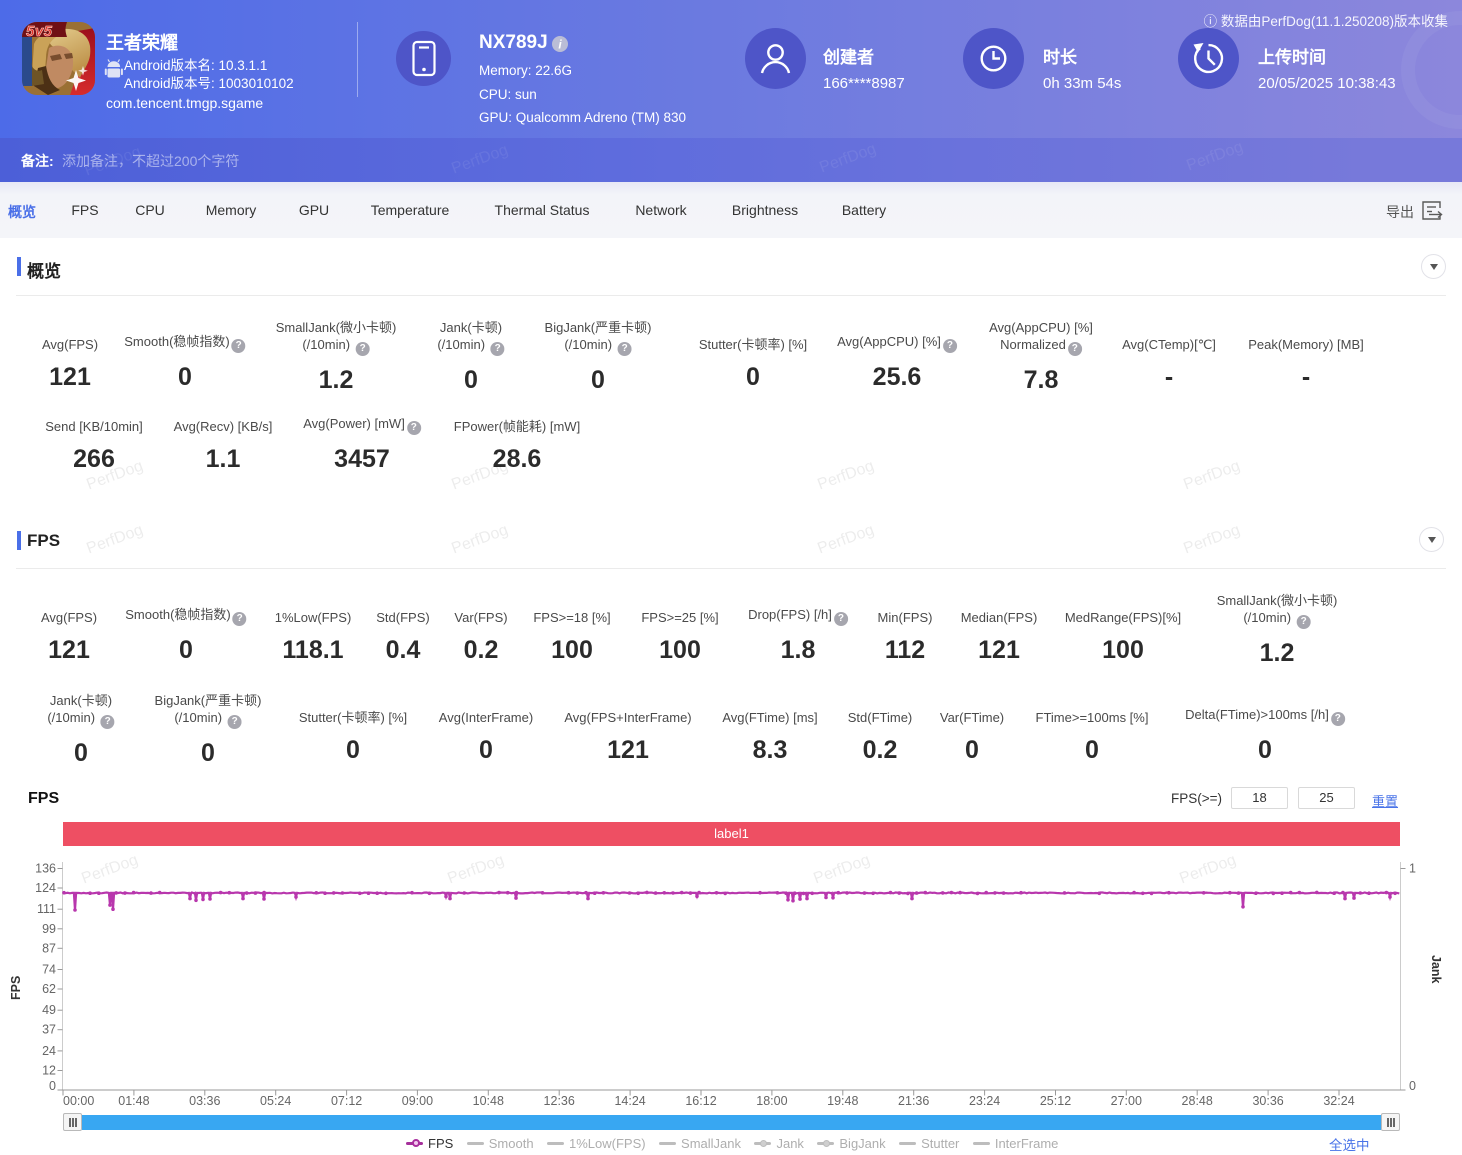  What do you see at coordinates (913, 1101) in the screenshot?
I see `svg-text: 21:36` at bounding box center [913, 1101].